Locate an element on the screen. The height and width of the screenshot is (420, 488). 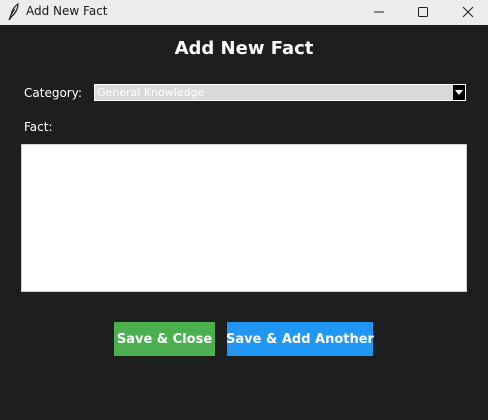
save-close-button: Save & Close is located at coordinates (164, 339).